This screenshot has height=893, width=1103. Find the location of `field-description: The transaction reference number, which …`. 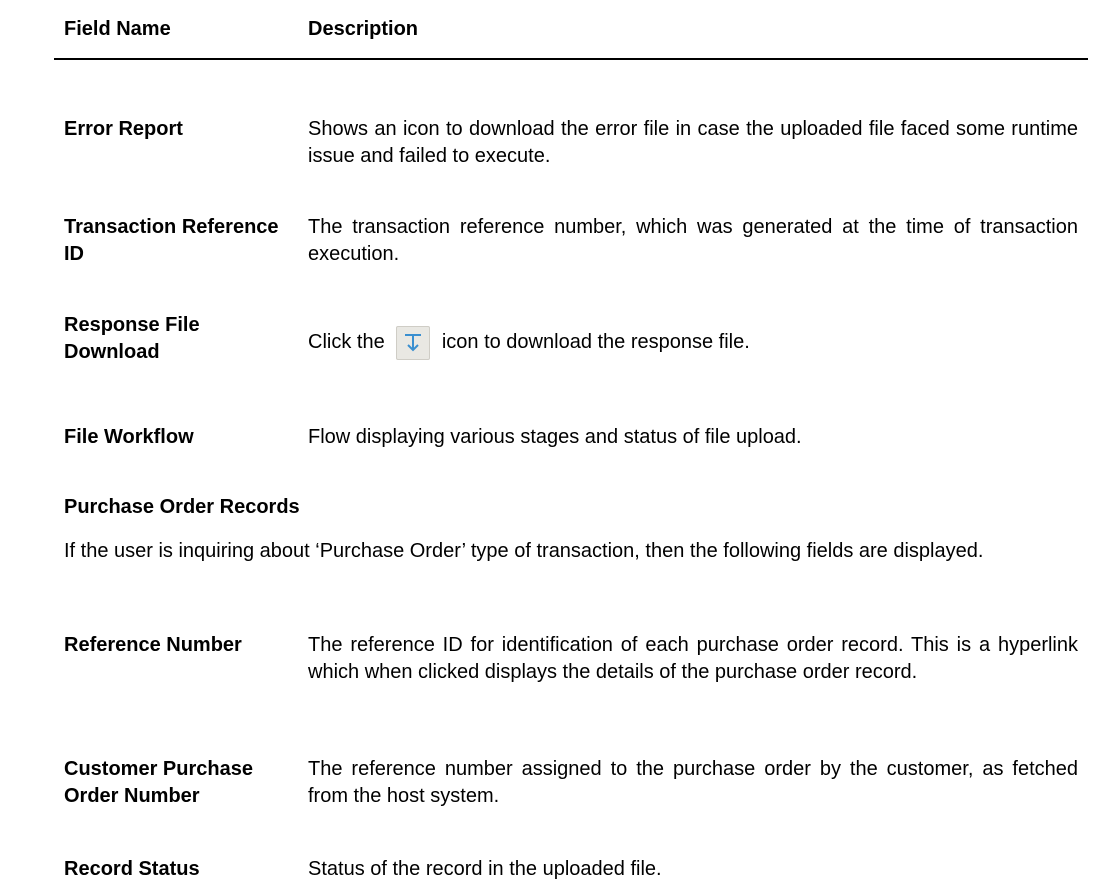

field-description: The transaction reference number, which … is located at coordinates (693, 240).